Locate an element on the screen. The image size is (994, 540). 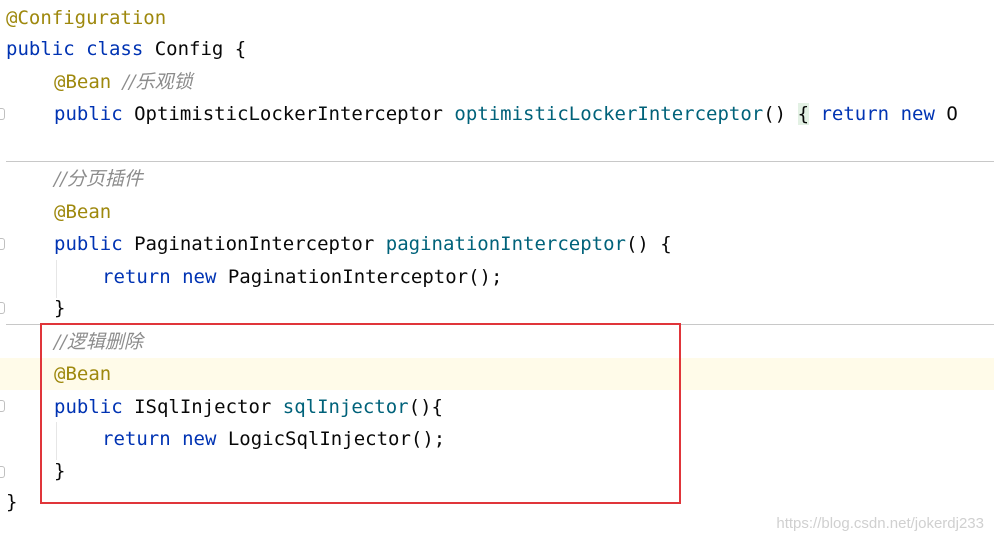
code-token: OptimisticLockerInterceptor is located at coordinates (288, 114).